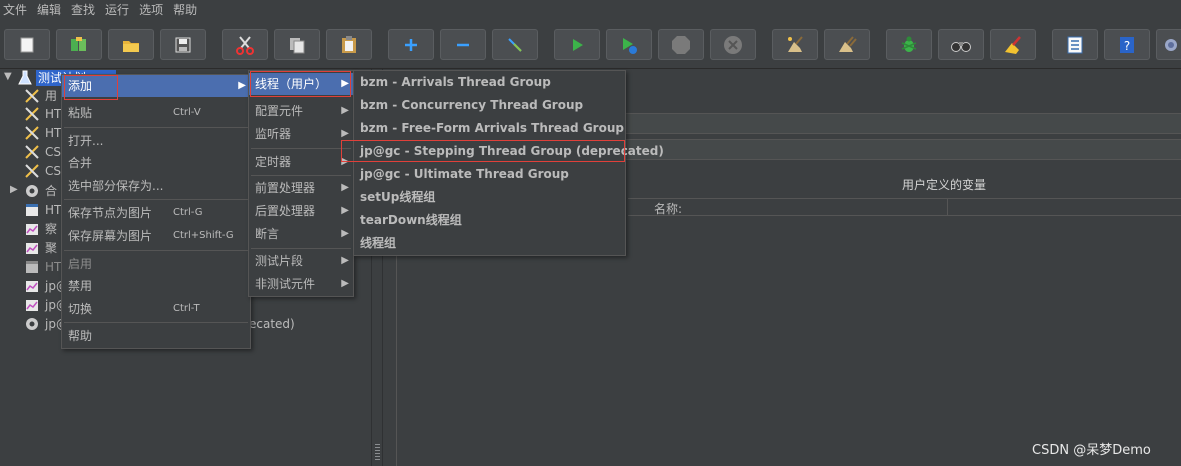  What do you see at coordinates (668, 208) in the screenshot?
I see `column-header-name: 名称:` at bounding box center [668, 208].